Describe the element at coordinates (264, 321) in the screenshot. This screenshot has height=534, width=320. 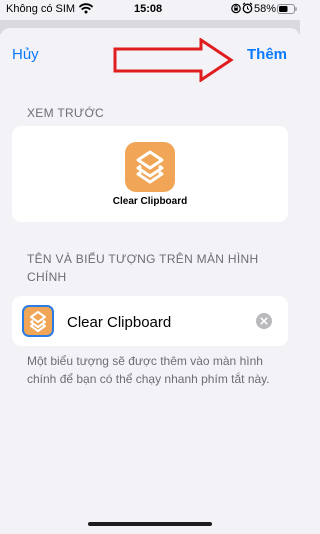
I see `clear-icon` at that location.